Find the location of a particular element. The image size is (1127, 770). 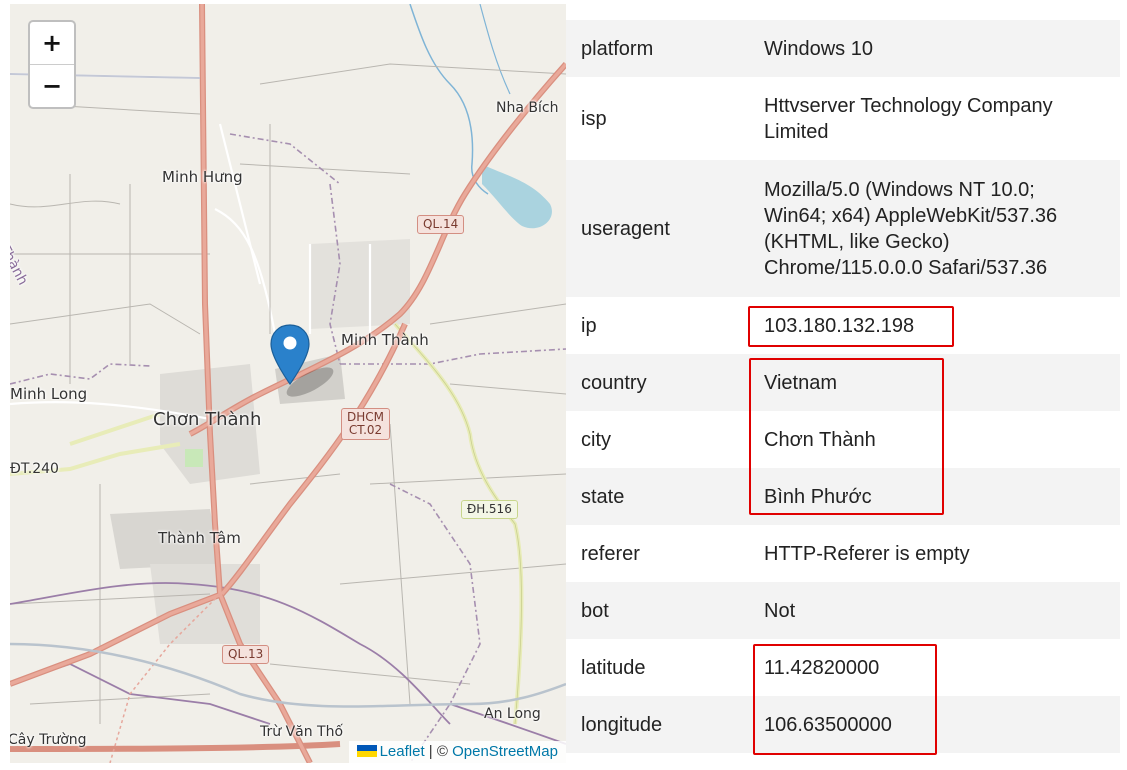

openstreetmap-link: OpenStreetMap is located at coordinates (505, 751).